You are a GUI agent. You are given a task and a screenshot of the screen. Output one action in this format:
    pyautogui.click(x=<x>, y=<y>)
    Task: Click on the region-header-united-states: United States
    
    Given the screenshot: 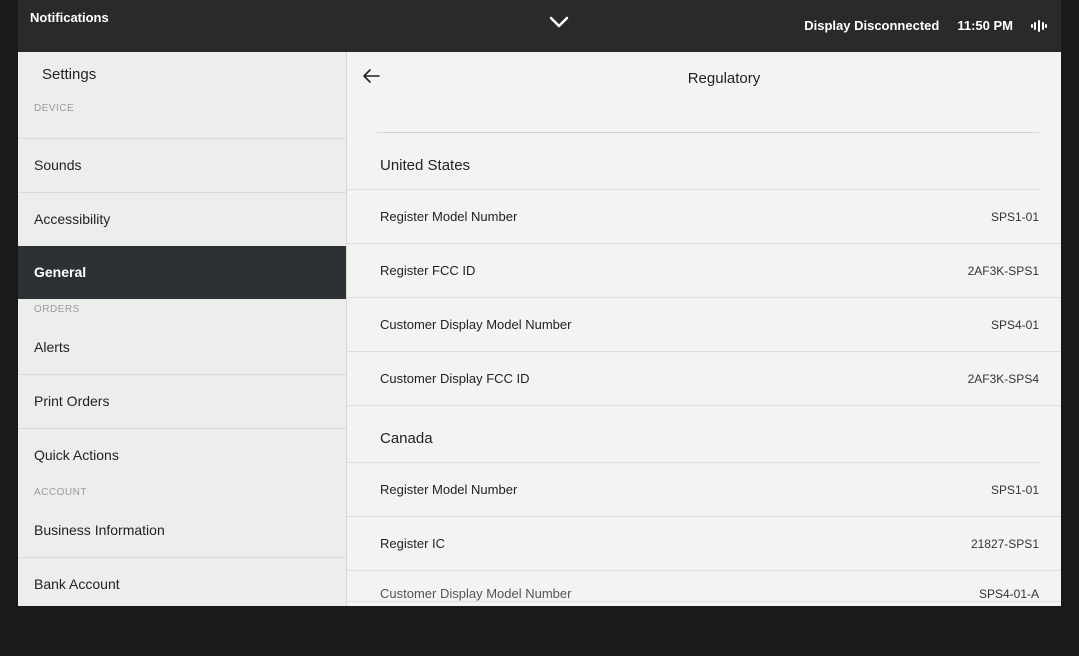 What is the action you would take?
    pyautogui.click(x=693, y=161)
    